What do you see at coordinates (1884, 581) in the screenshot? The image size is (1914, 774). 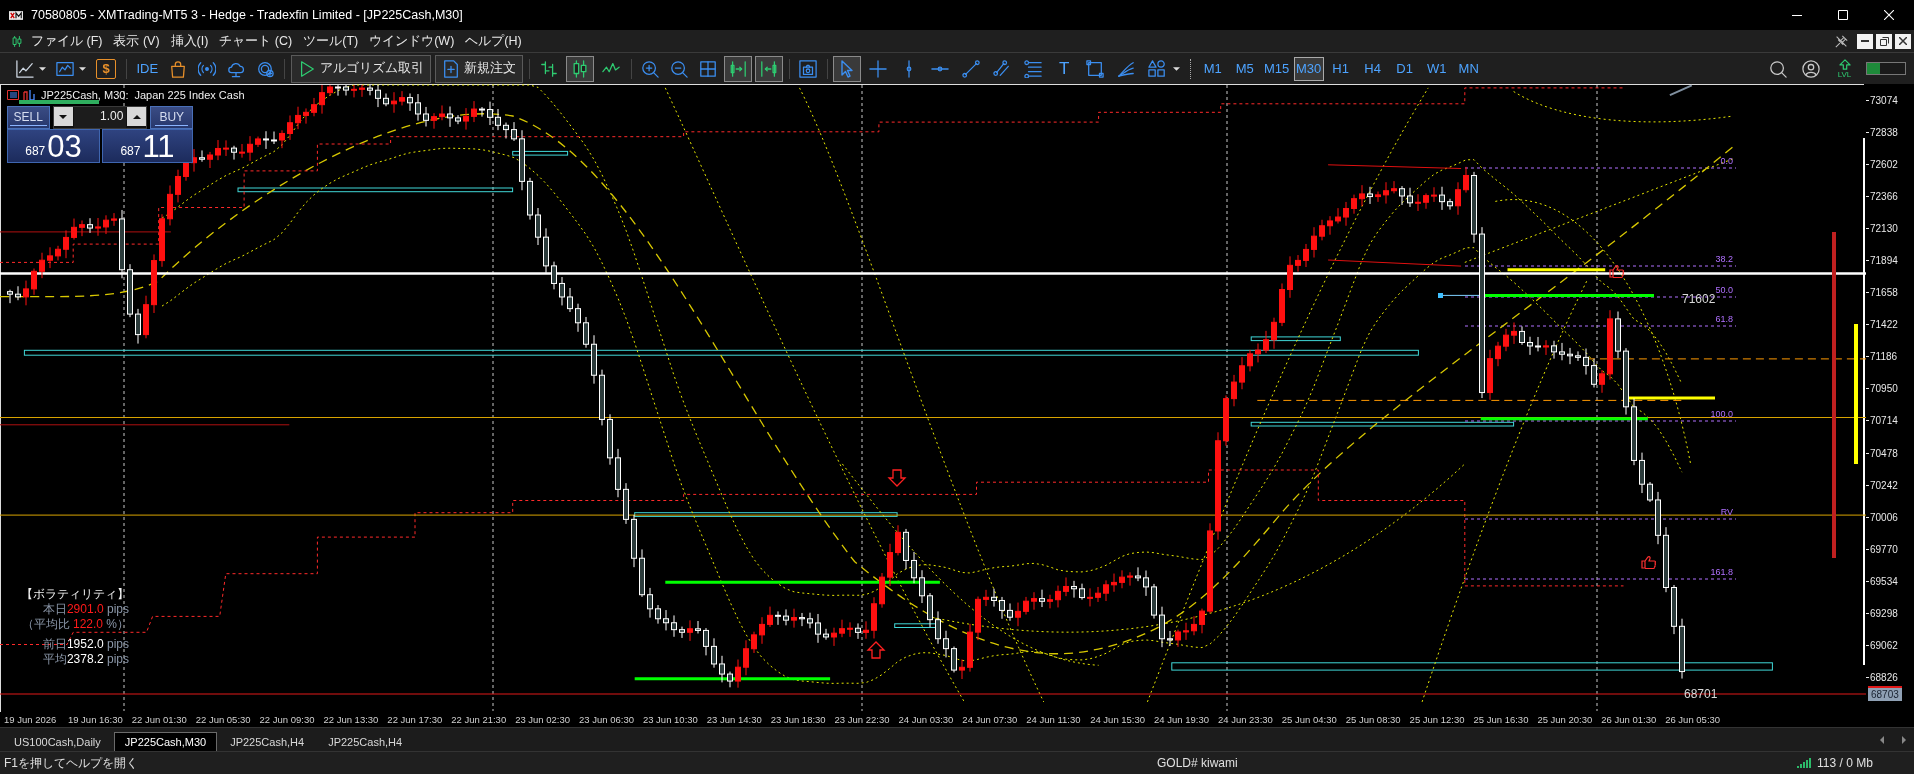 I see `price-axis-label: 69534` at bounding box center [1884, 581].